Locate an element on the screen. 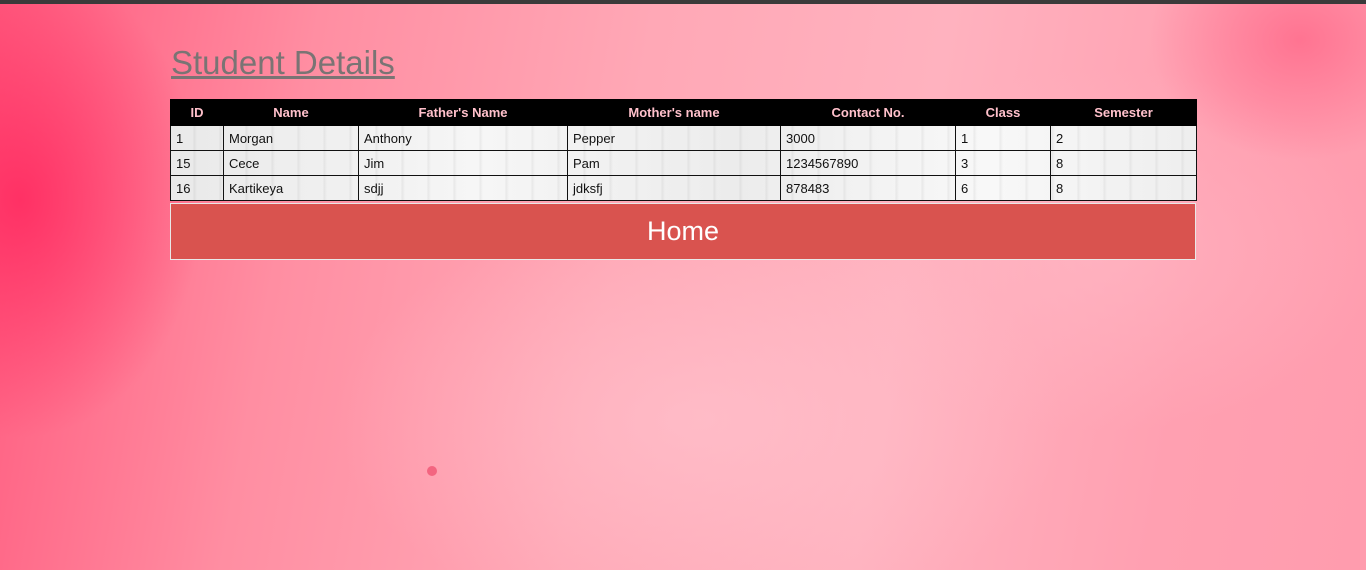 Image resolution: width=1366 pixels, height=570 pixels. column-header-class: Class is located at coordinates (1003, 112).